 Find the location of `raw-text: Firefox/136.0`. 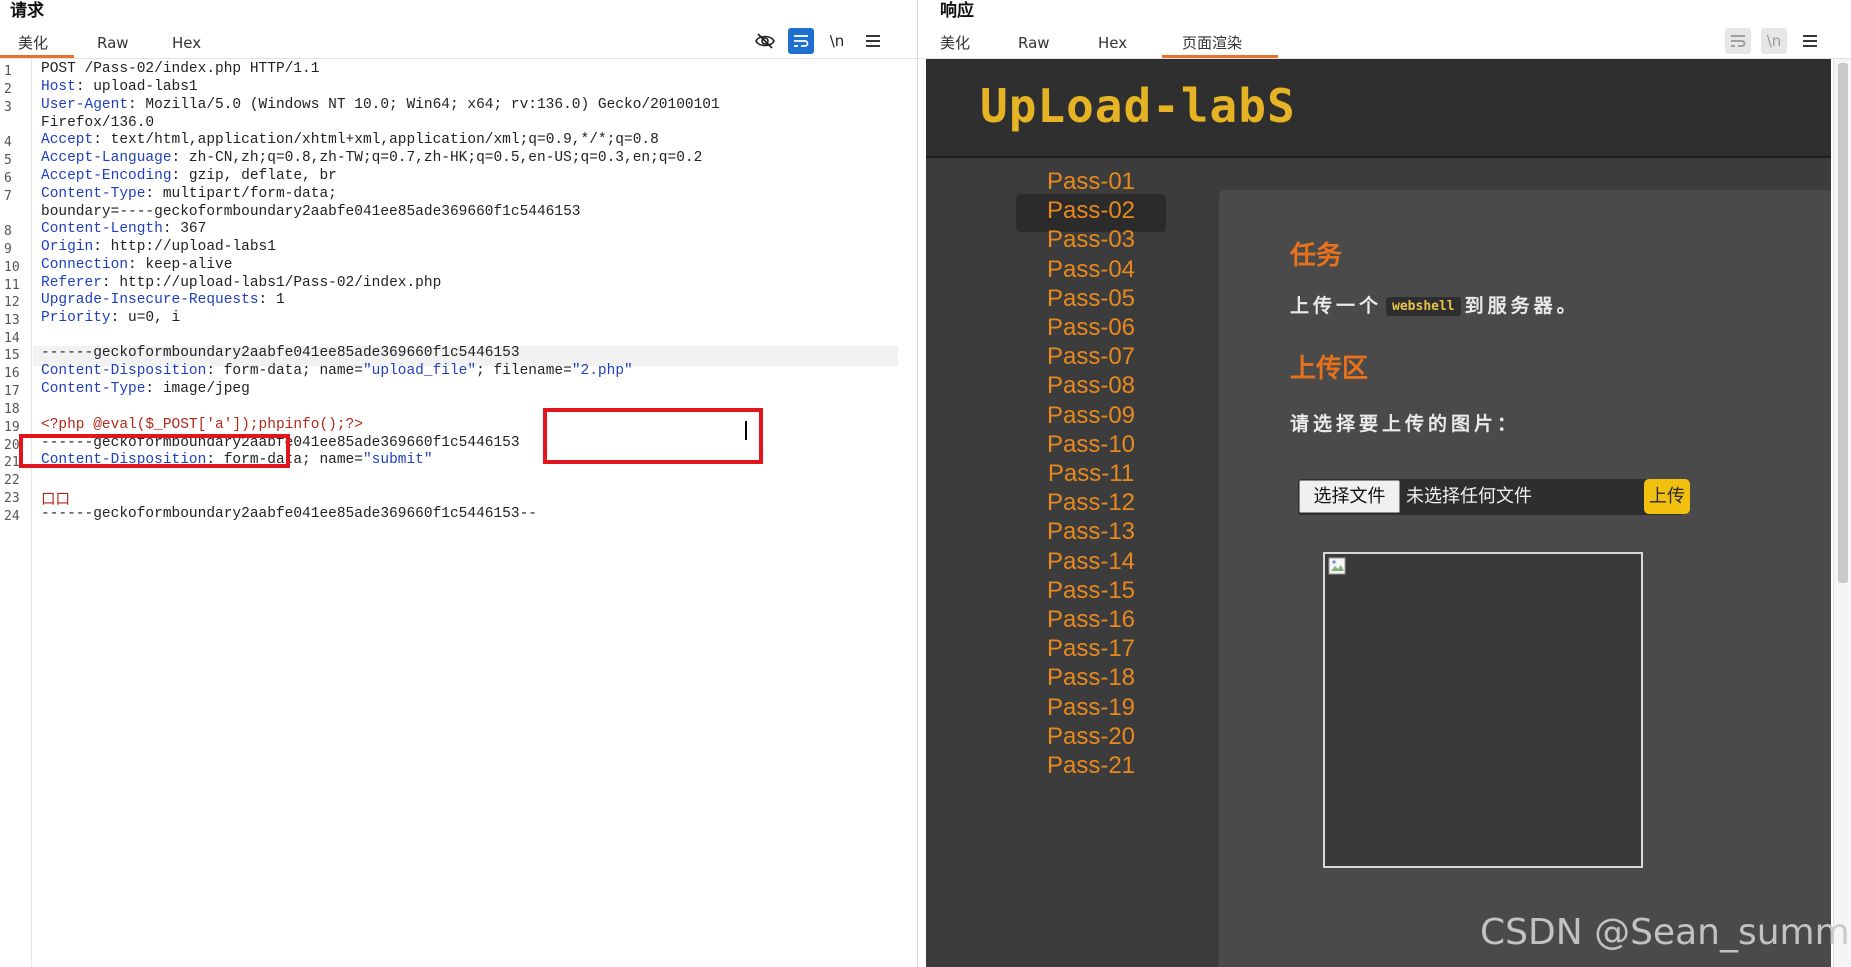

raw-text: Firefox/136.0 is located at coordinates (98, 123).